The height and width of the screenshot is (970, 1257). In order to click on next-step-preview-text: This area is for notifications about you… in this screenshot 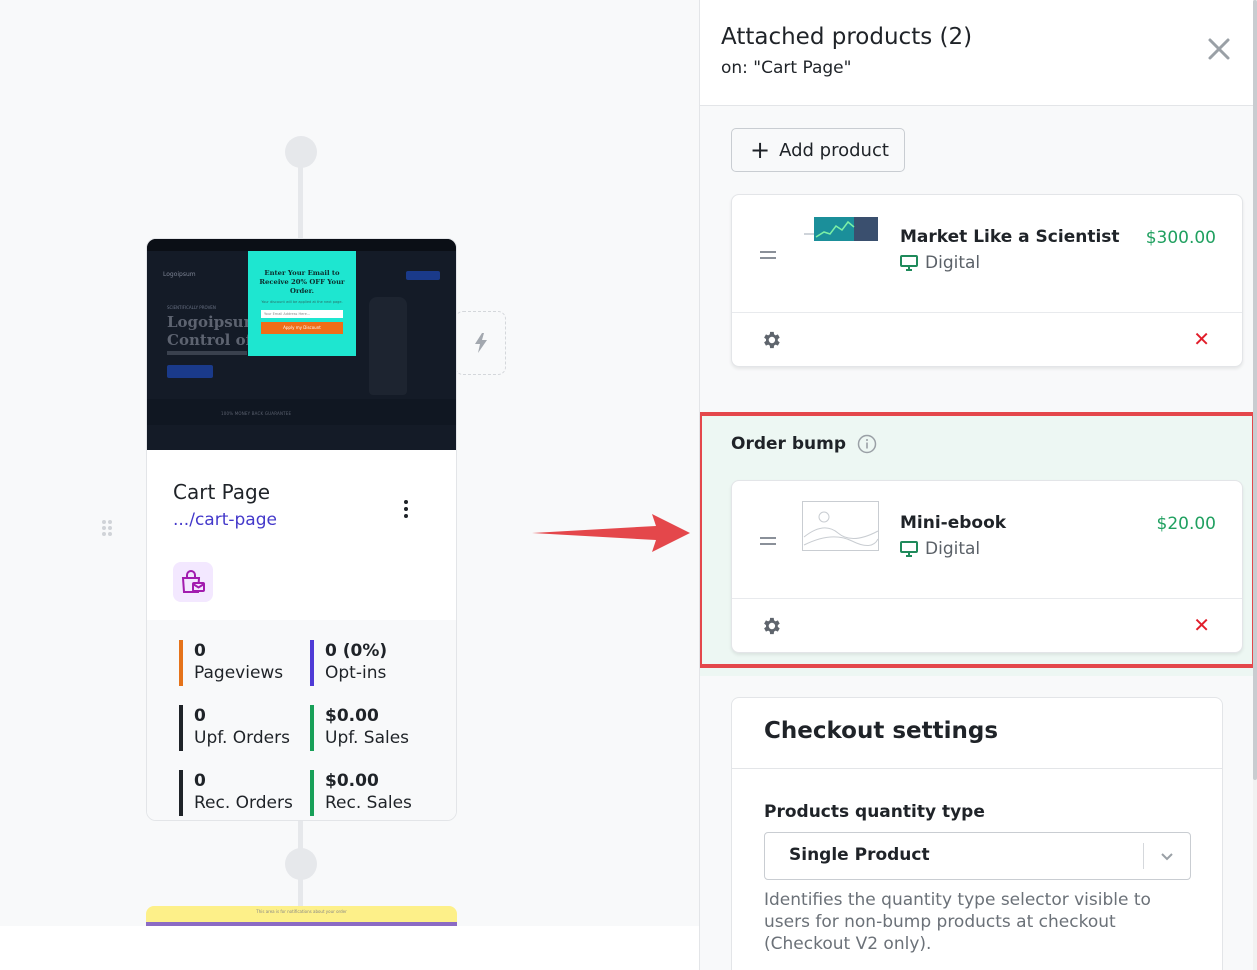, I will do `click(301, 911)`.